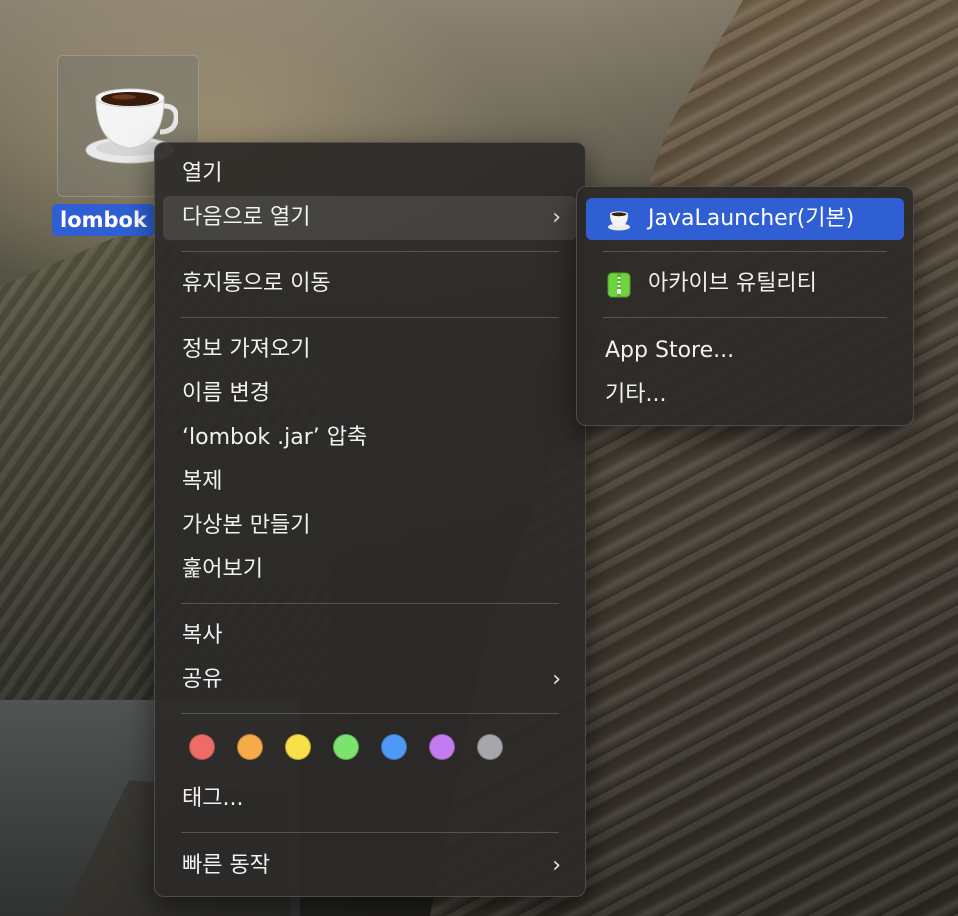  What do you see at coordinates (202, 173) in the screenshot?
I see `menu-item-label: 열기` at bounding box center [202, 173].